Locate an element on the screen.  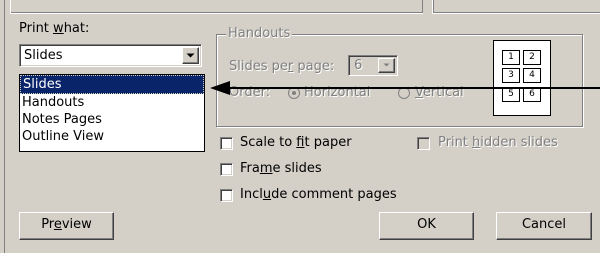
list-item-notes-pages: Notes Pages is located at coordinates (112, 119).